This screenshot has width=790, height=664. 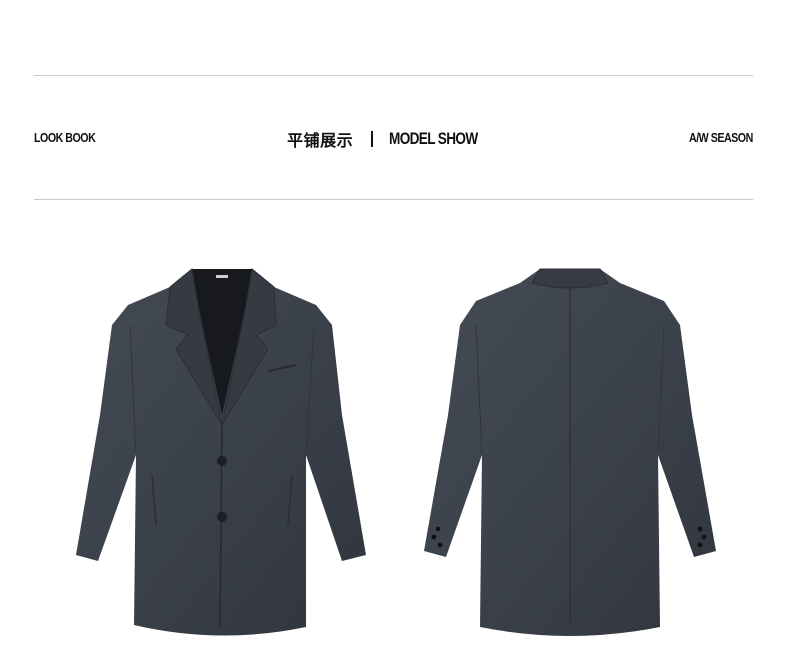 What do you see at coordinates (721, 137) in the screenshot?
I see `season-label: A/W SEASON` at bounding box center [721, 137].